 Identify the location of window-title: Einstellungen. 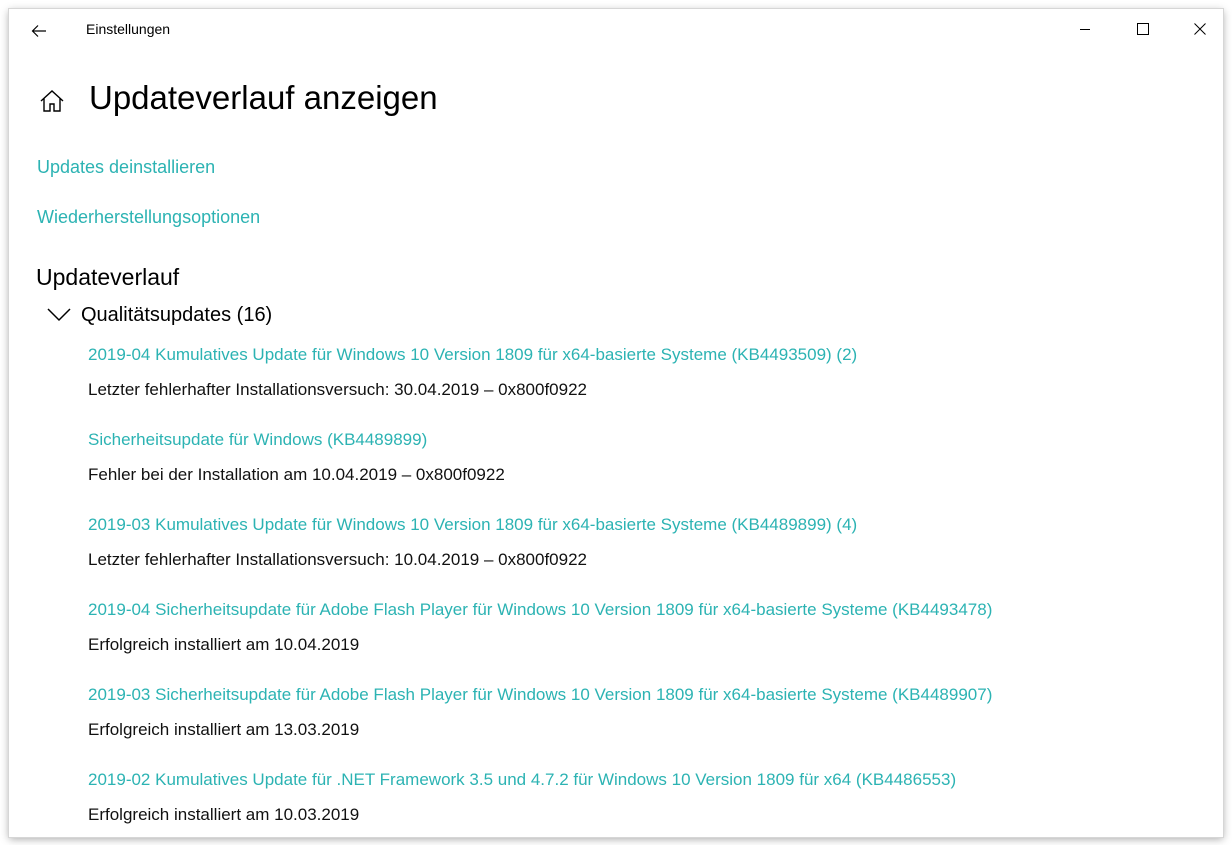
(128, 29).